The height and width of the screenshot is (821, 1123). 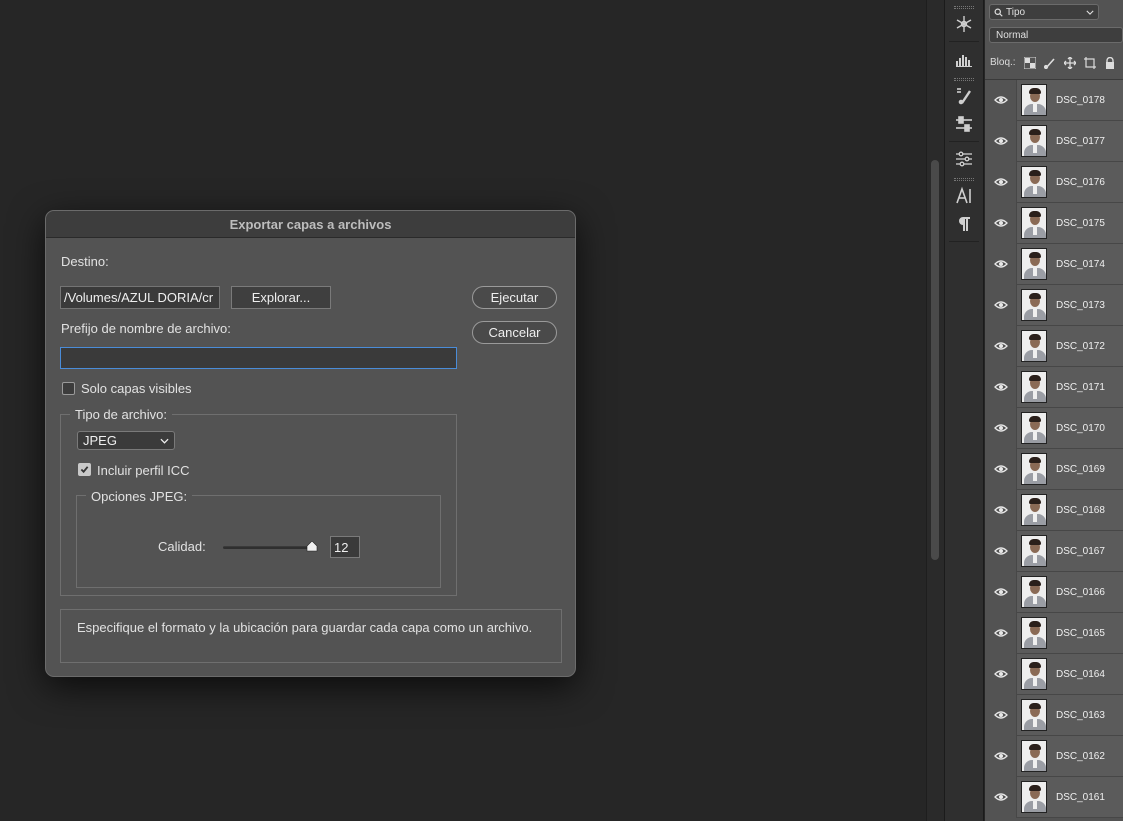 What do you see at coordinates (935, 360) in the screenshot?
I see `scrollbar-thumb` at bounding box center [935, 360].